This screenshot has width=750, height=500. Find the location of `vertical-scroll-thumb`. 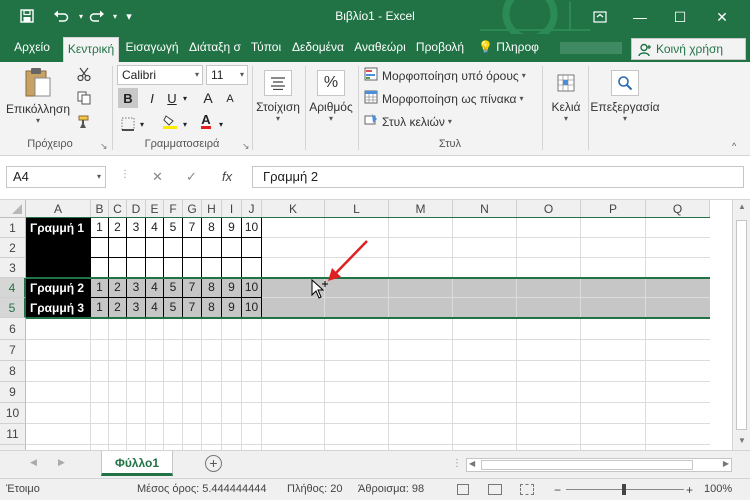

vertical-scroll-thumb is located at coordinates (741, 325).